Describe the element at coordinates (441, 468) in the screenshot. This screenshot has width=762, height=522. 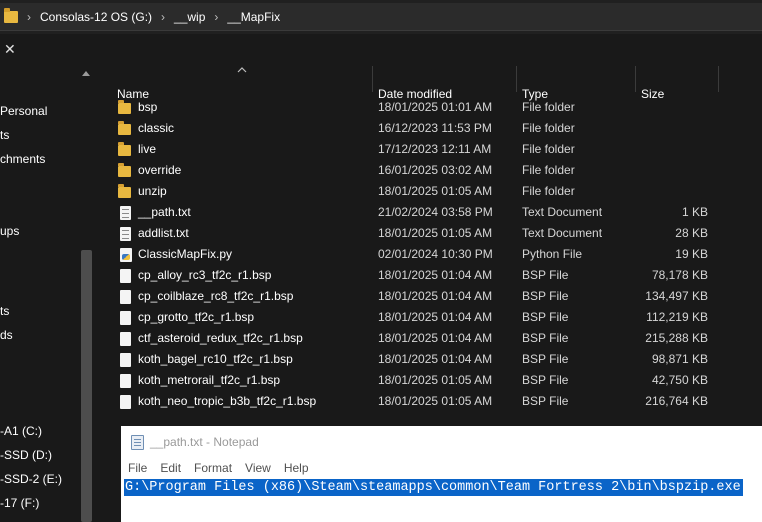
I see `notepad-menubar: File Edit Format View Help` at that location.